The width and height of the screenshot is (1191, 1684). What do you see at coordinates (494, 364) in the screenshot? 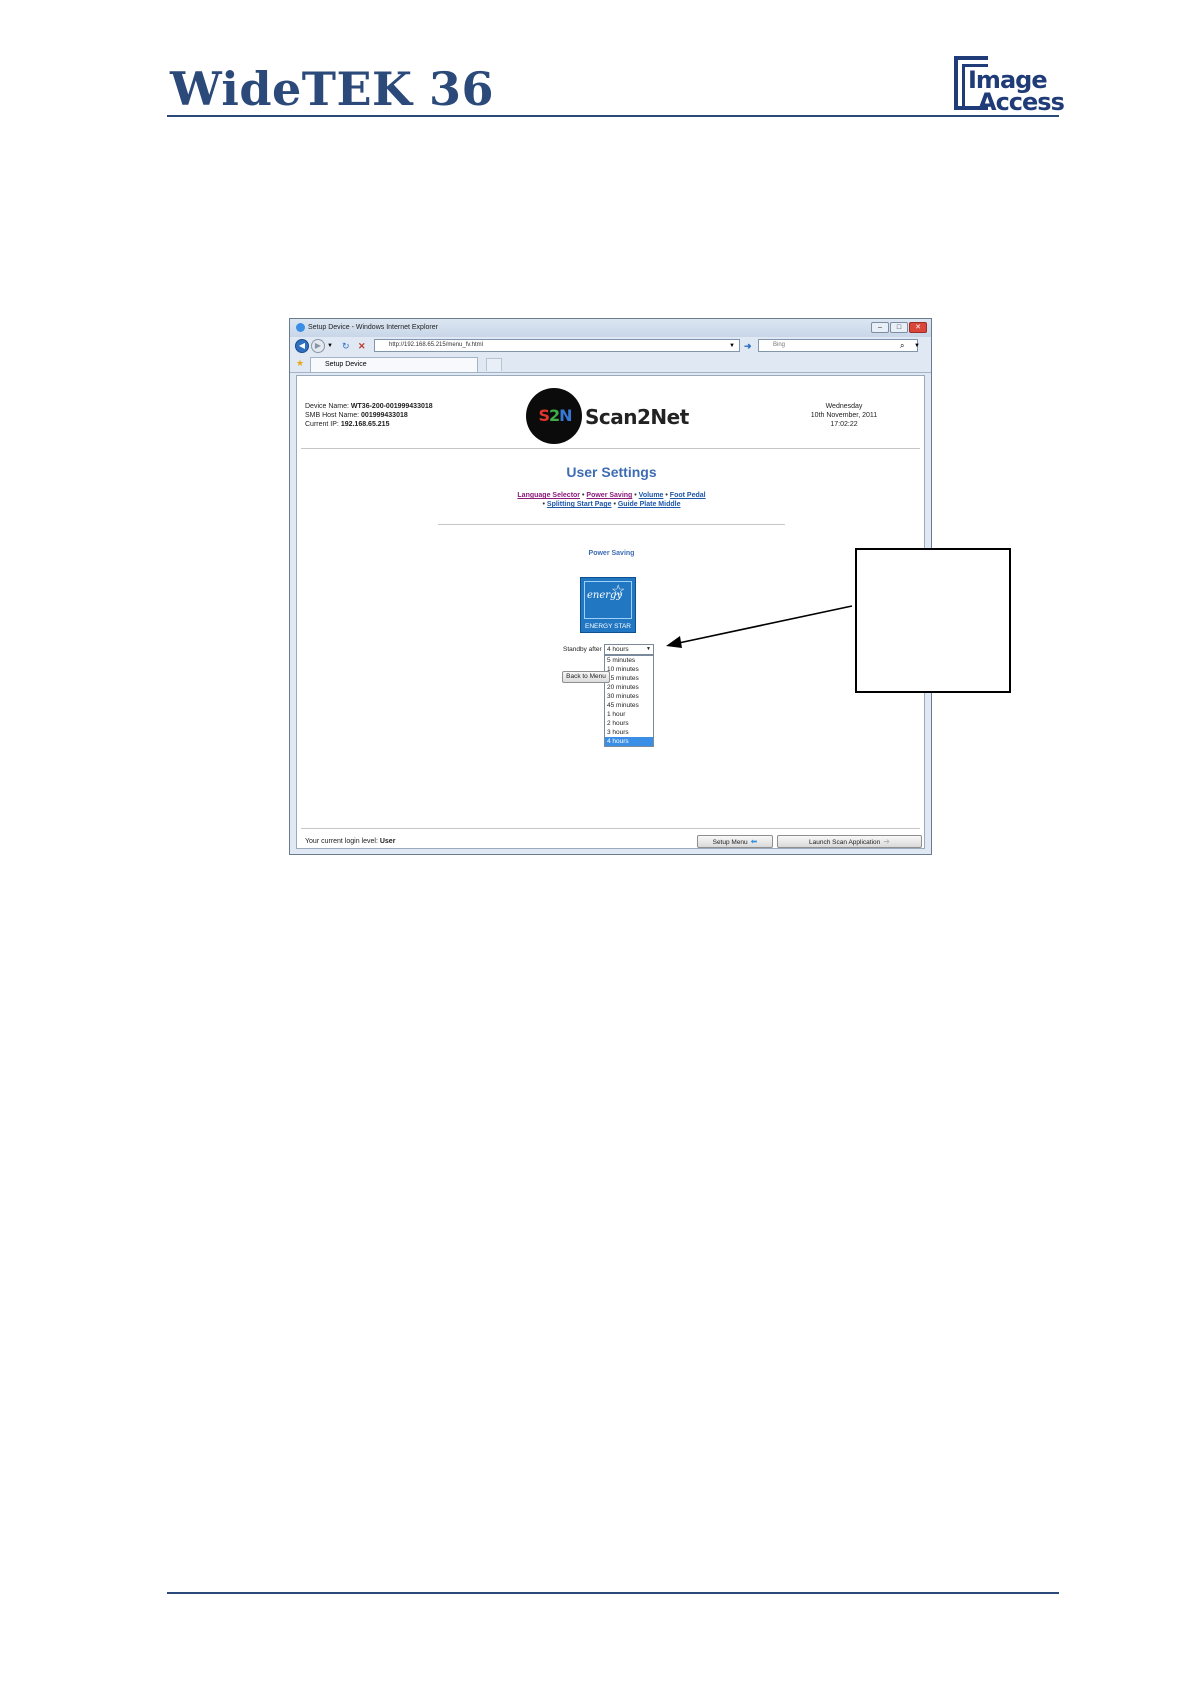
I see `new-tab-button` at bounding box center [494, 364].